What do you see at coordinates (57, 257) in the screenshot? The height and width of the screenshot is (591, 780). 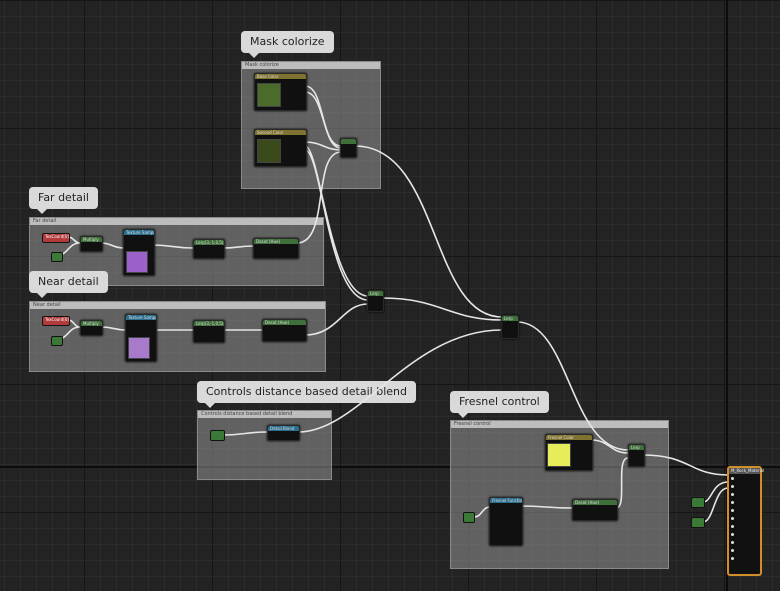 I see `far-constant-node` at bounding box center [57, 257].